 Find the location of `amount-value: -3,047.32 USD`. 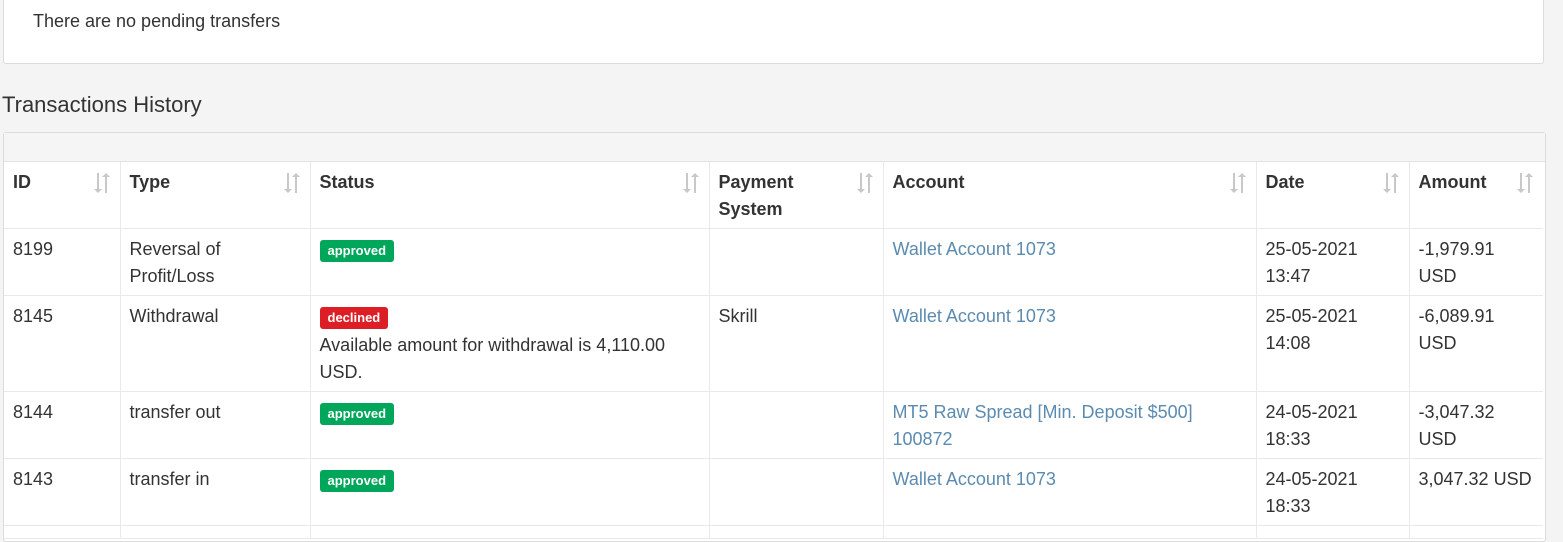

amount-value: -3,047.32 USD is located at coordinates (1456, 425).